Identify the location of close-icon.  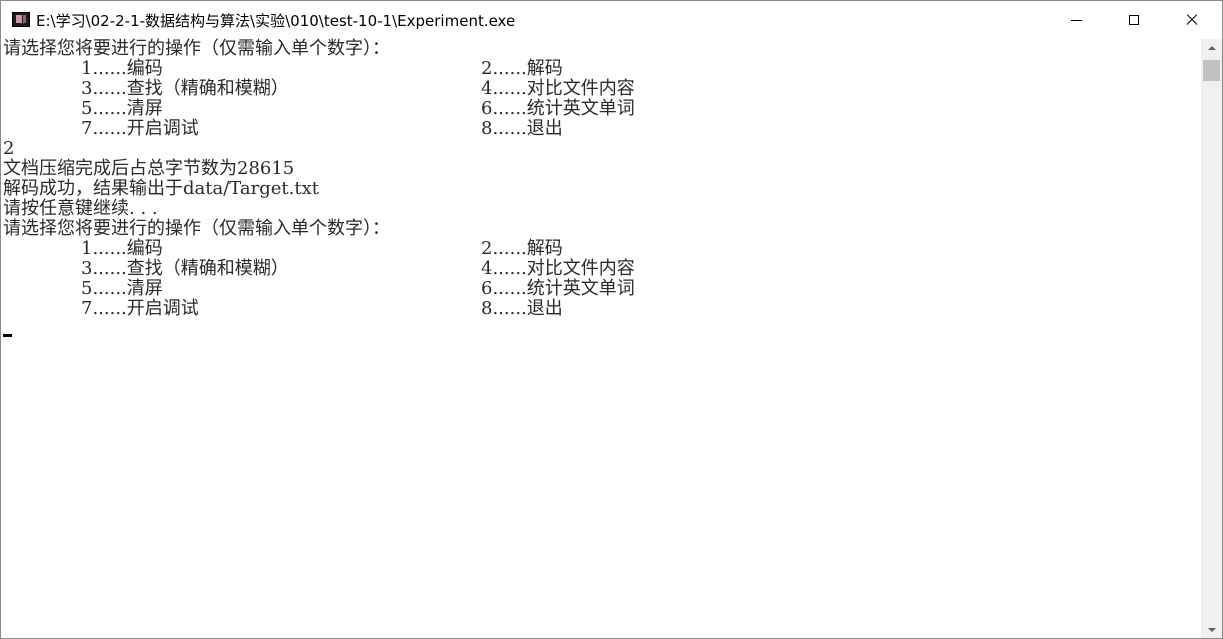
(1192, 20).